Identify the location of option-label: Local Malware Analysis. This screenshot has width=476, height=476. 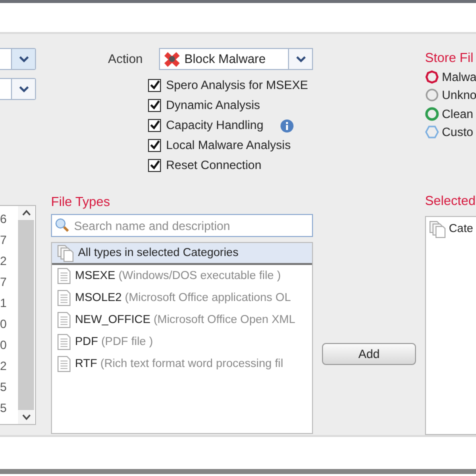
(228, 145).